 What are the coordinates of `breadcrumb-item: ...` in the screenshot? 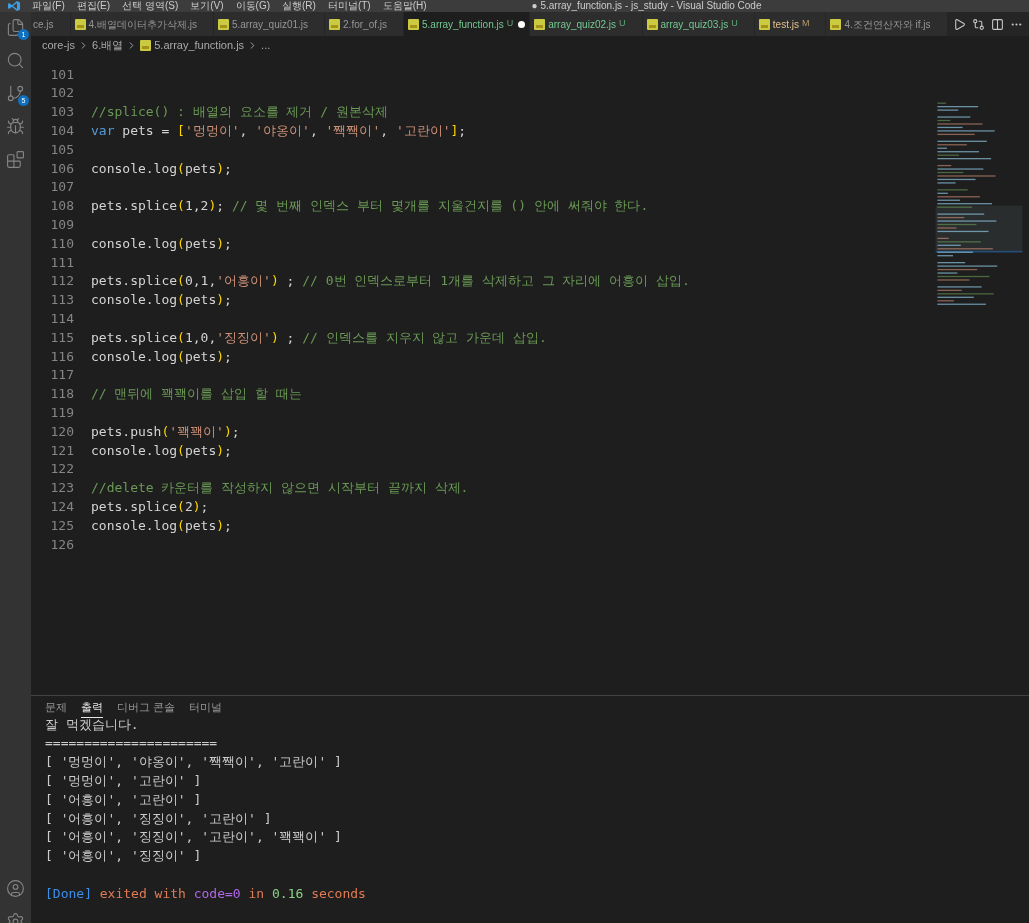 It's located at (266, 45).